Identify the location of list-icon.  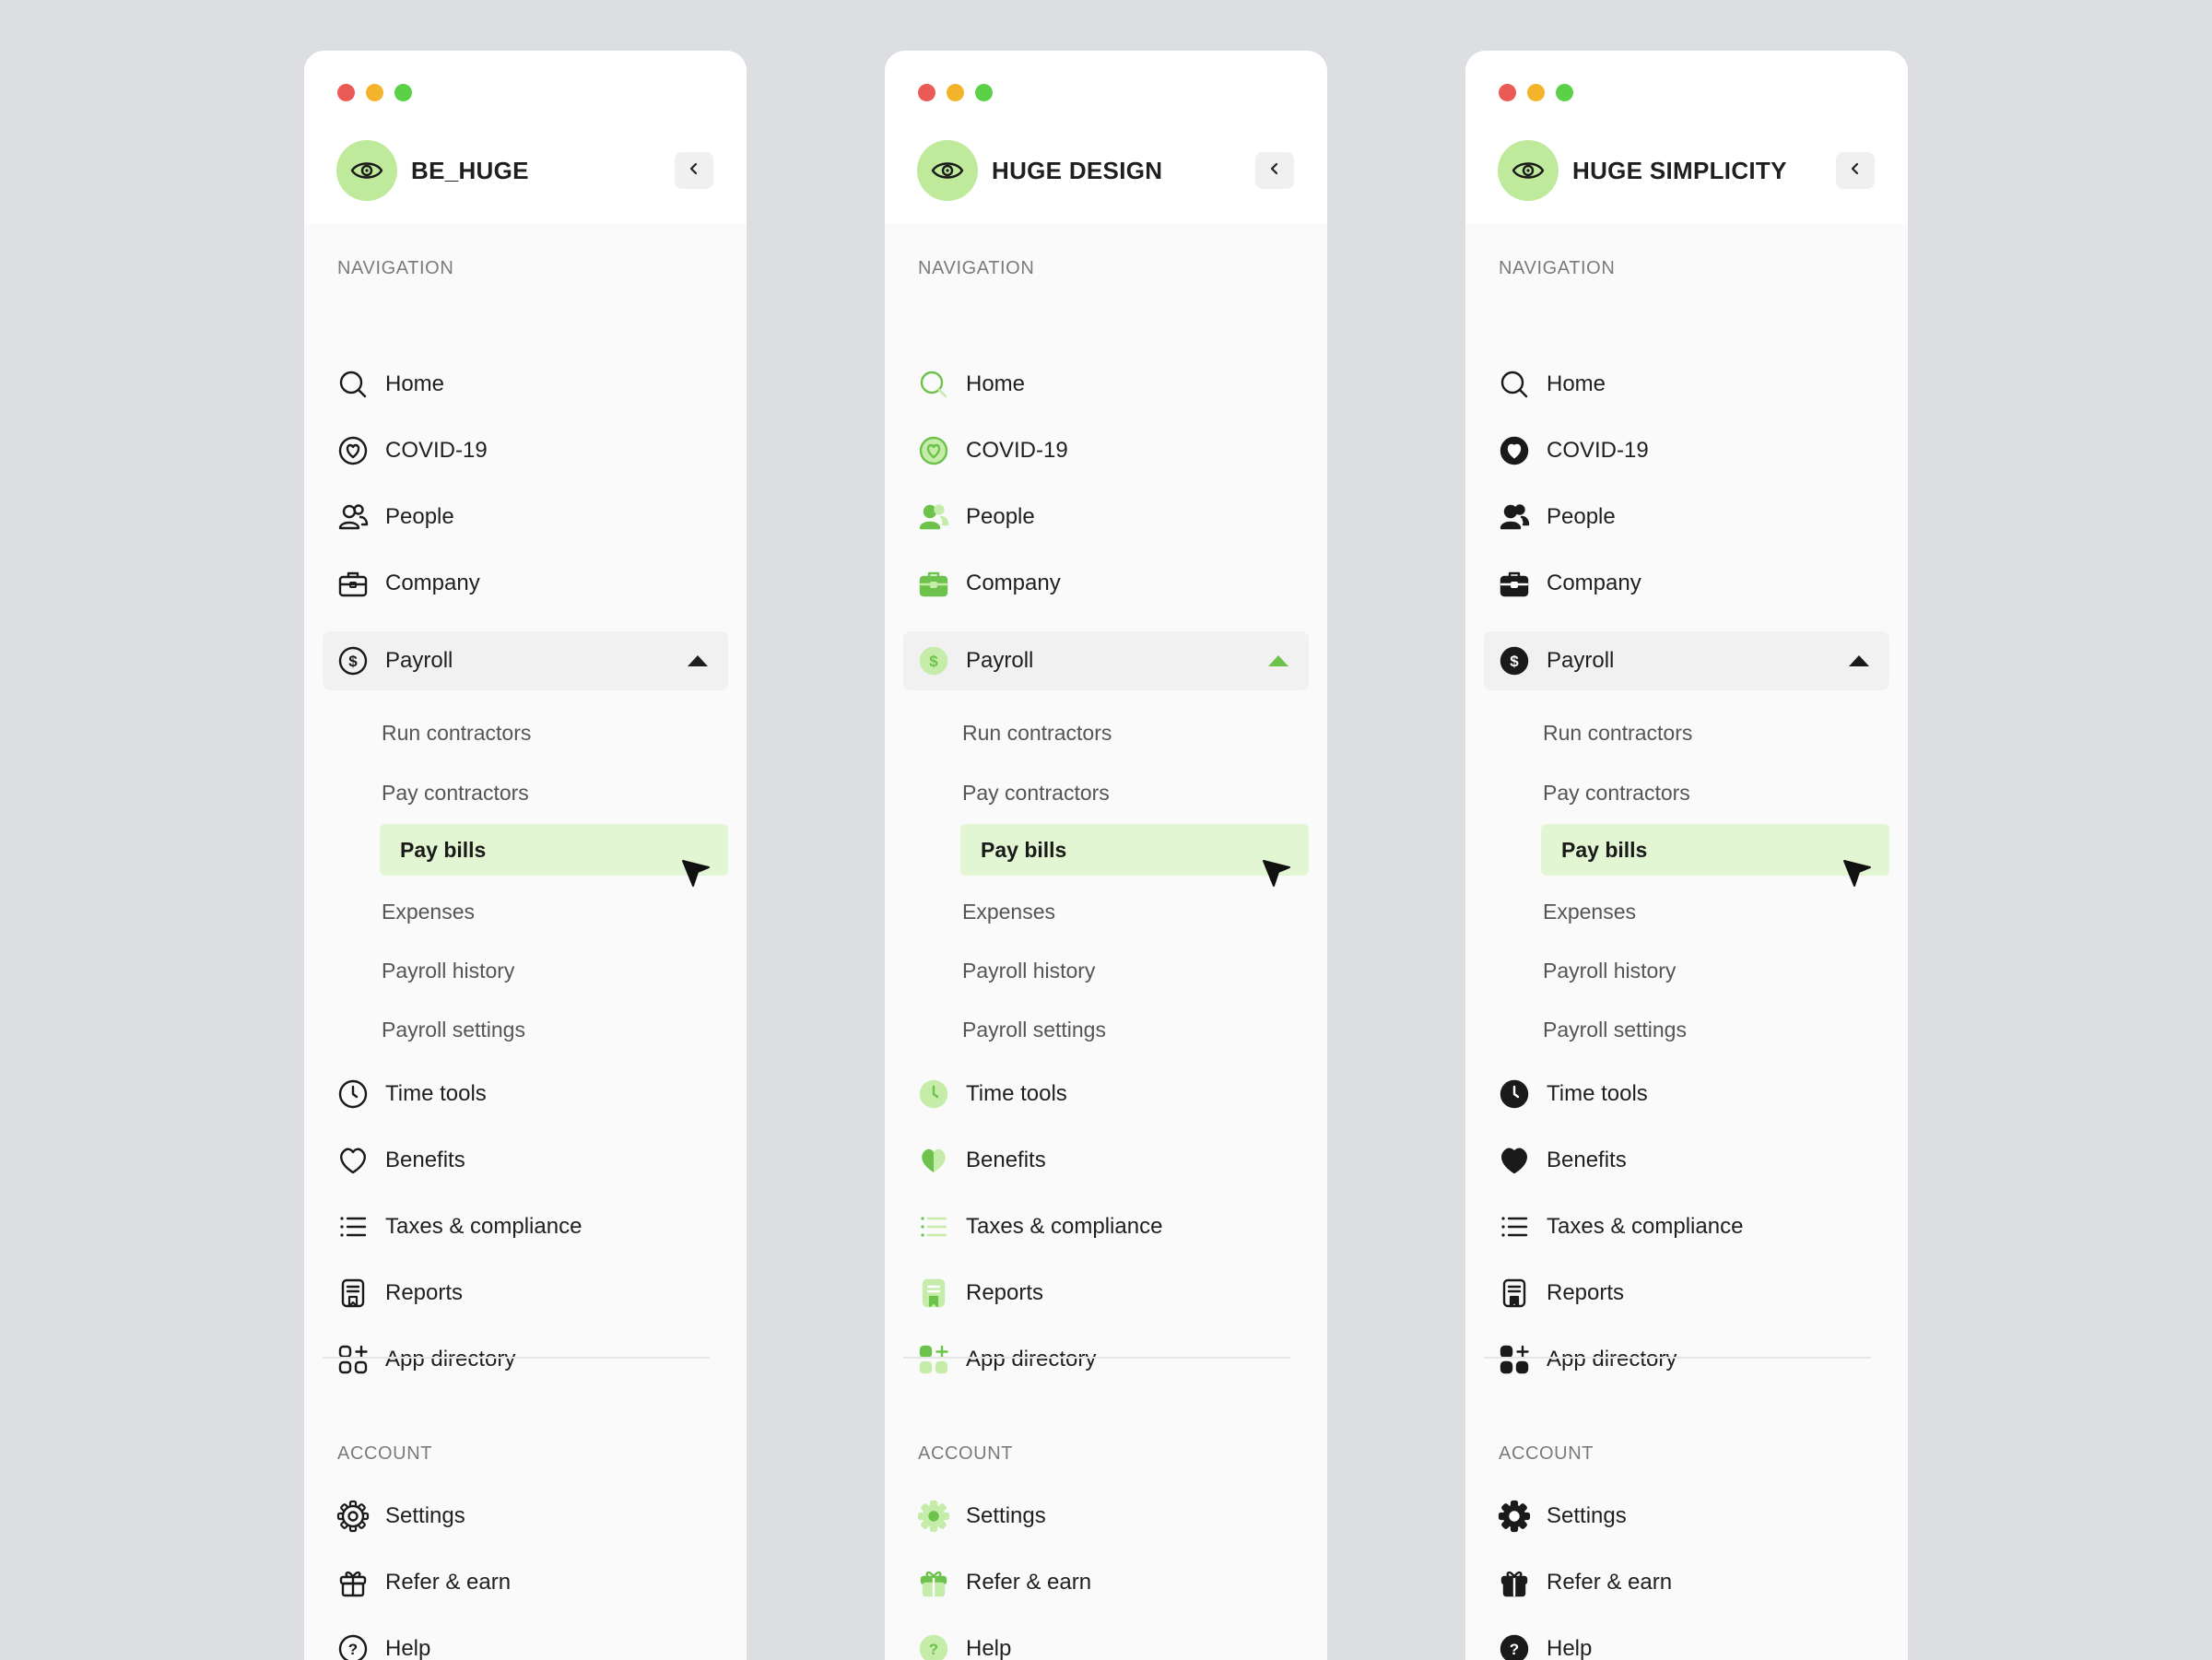
(933, 1226).